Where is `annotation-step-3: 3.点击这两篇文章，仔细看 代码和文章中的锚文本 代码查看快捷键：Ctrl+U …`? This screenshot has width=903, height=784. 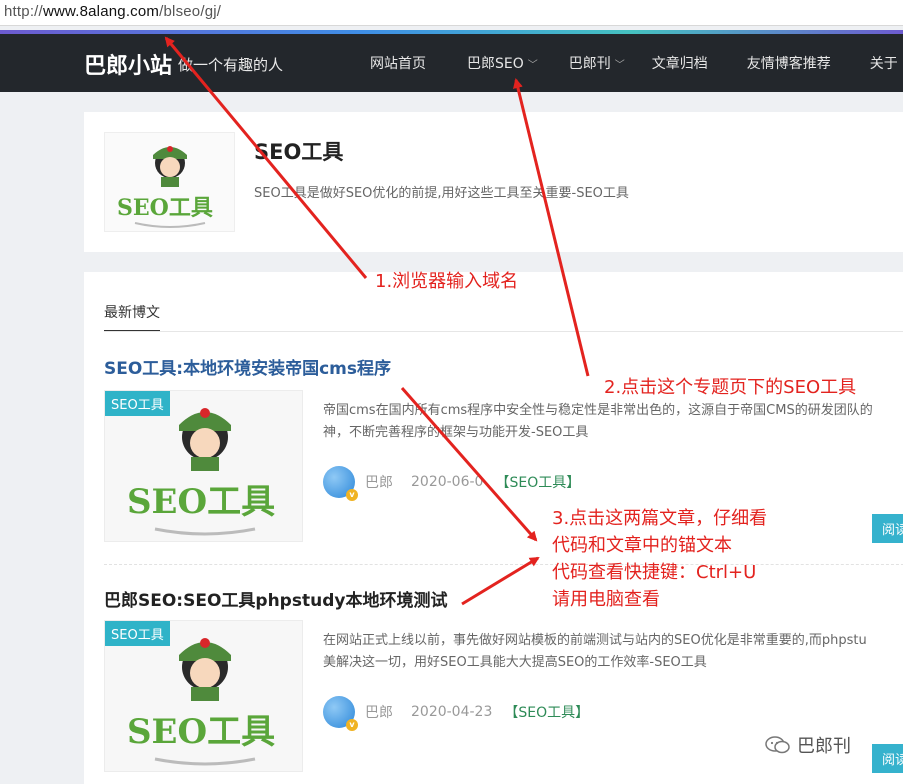
annotation-step-3: 3.点击这两篇文章，仔细看 代码和文章中的锚文本 代码查看快捷键：Ctrl+U … is located at coordinates (659, 559).